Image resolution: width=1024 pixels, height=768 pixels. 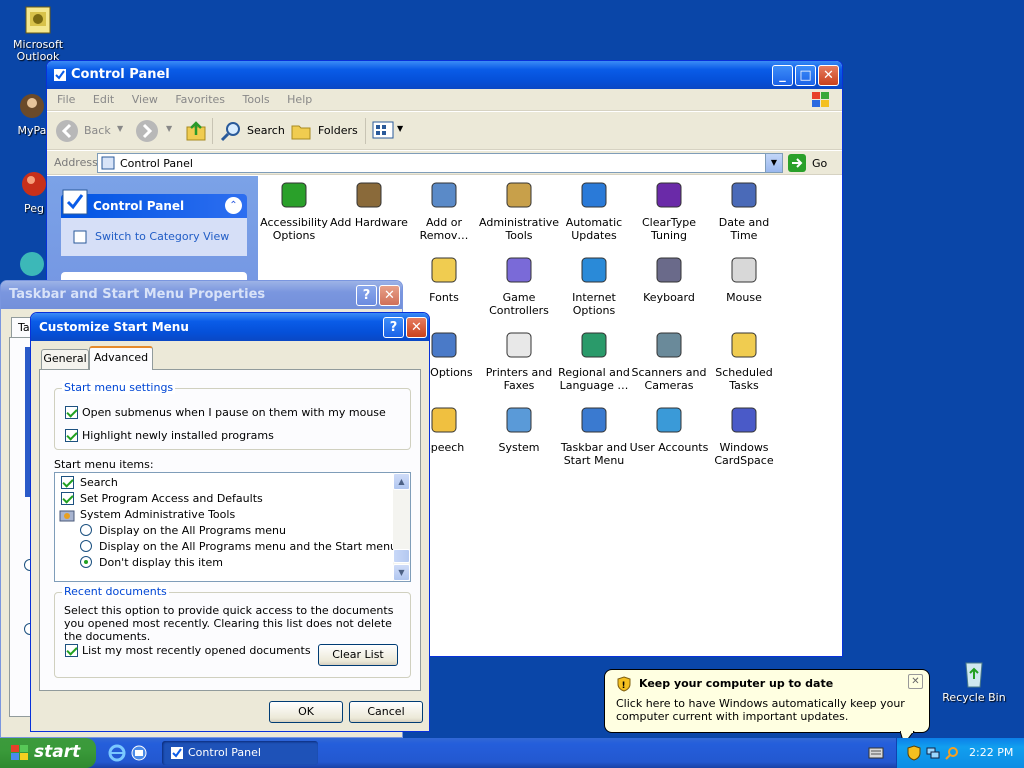 I want to click on item-label: Keyboard, so click(x=669, y=297).